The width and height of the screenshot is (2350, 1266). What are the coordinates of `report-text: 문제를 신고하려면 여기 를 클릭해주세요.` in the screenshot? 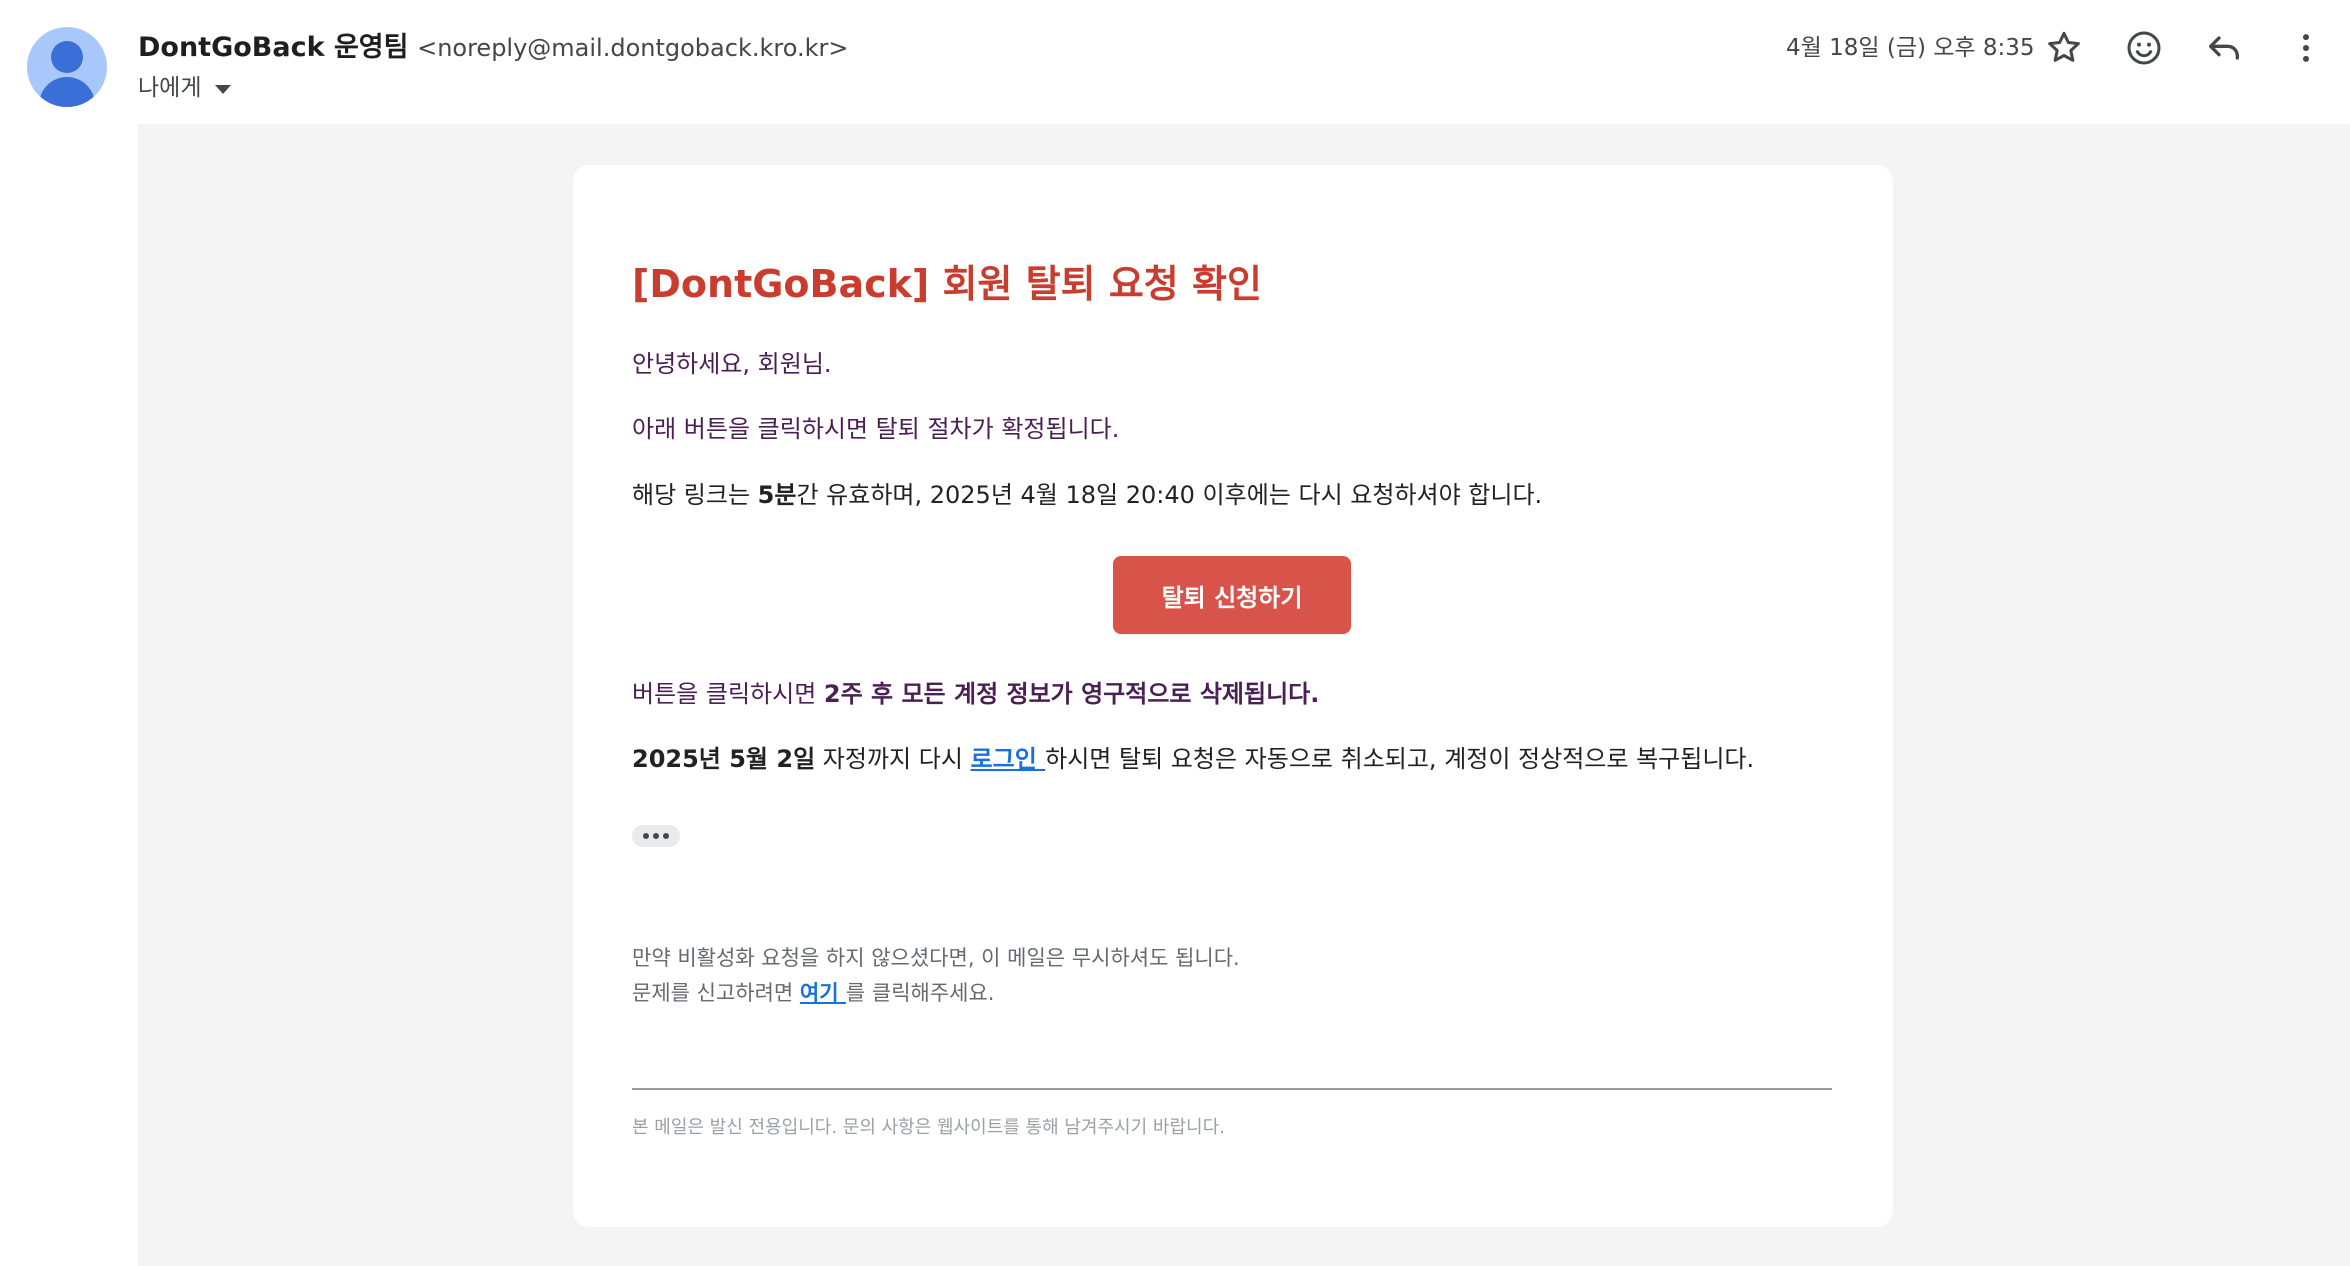 It's located at (1232, 993).